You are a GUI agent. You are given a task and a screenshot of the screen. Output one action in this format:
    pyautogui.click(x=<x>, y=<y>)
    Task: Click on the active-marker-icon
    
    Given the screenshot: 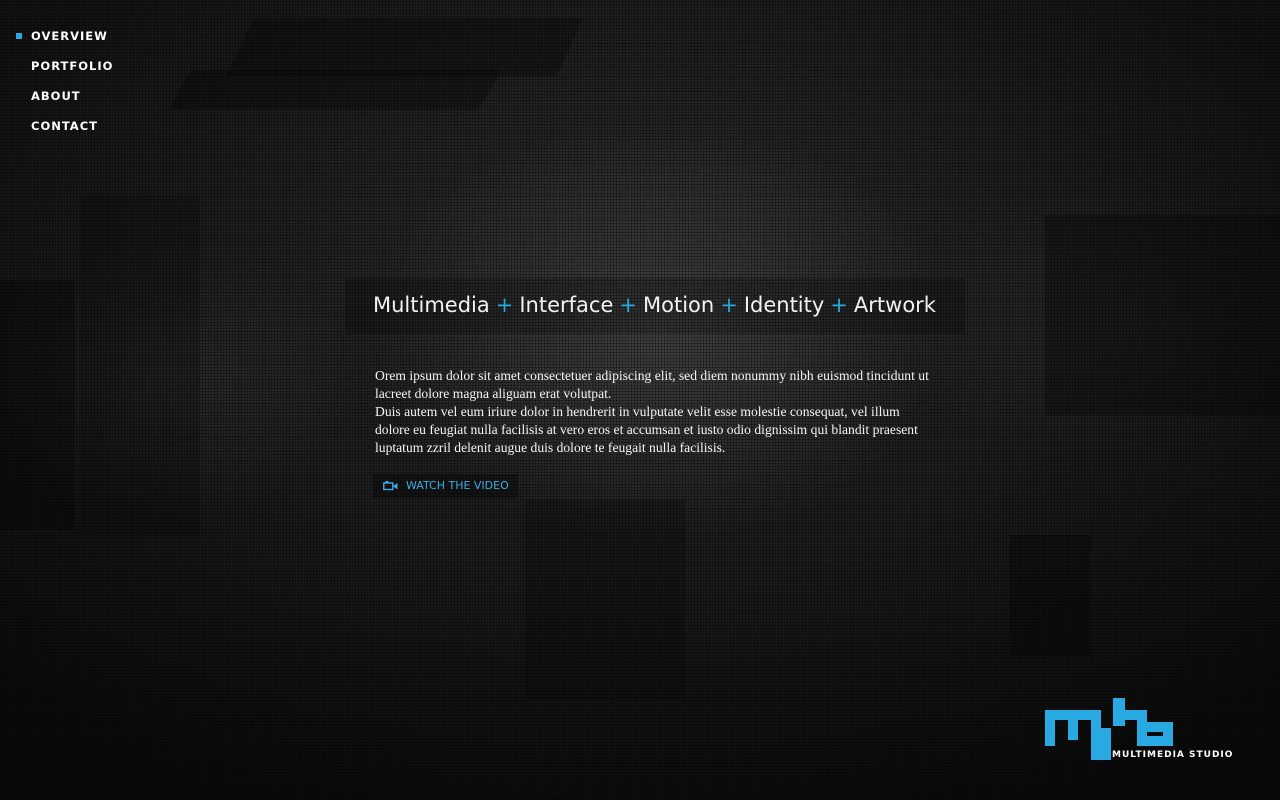 What is the action you would take?
    pyautogui.click(x=19, y=36)
    